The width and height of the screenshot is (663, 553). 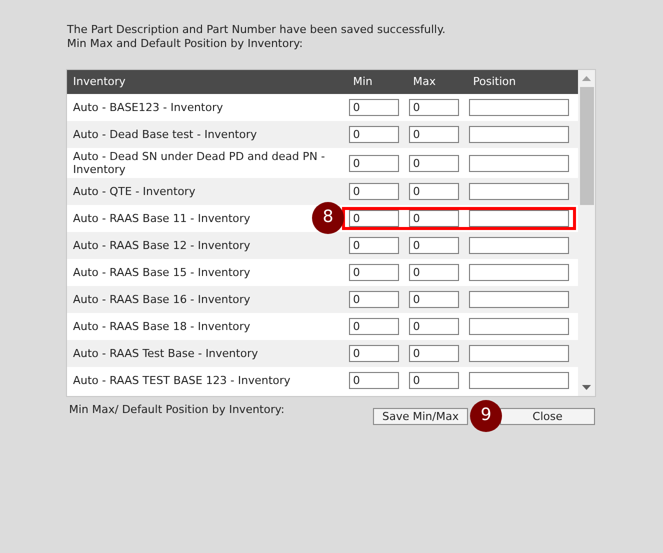 I want to click on footer-label: Min Max/ Default Position by Inventory:, so click(x=177, y=410).